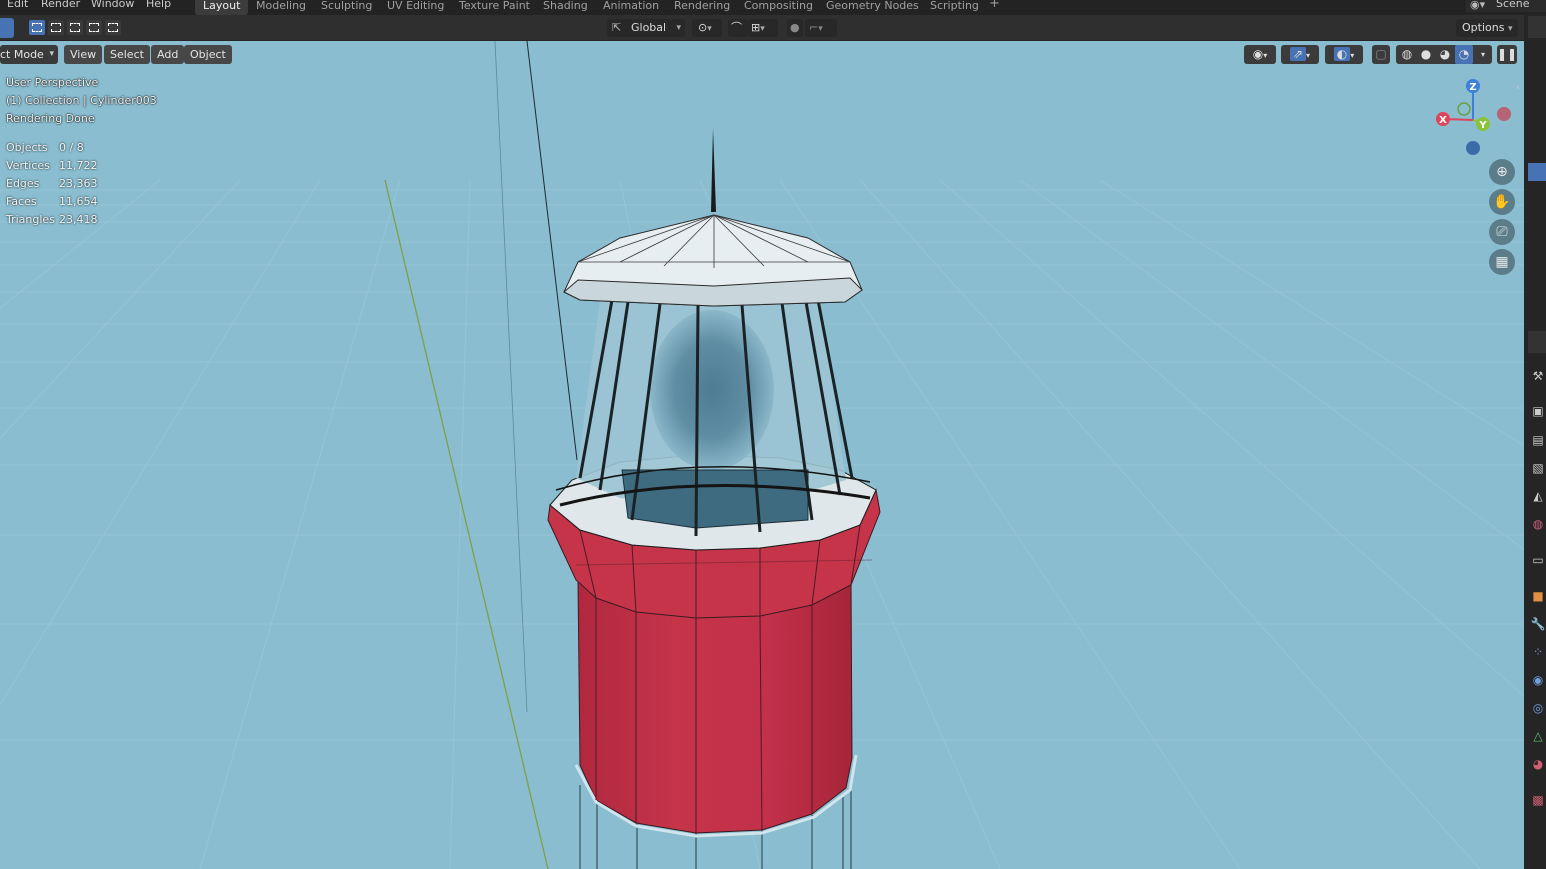 The width and height of the screenshot is (1546, 869). I want to click on material-shading-icon: ◕, so click(1445, 54).